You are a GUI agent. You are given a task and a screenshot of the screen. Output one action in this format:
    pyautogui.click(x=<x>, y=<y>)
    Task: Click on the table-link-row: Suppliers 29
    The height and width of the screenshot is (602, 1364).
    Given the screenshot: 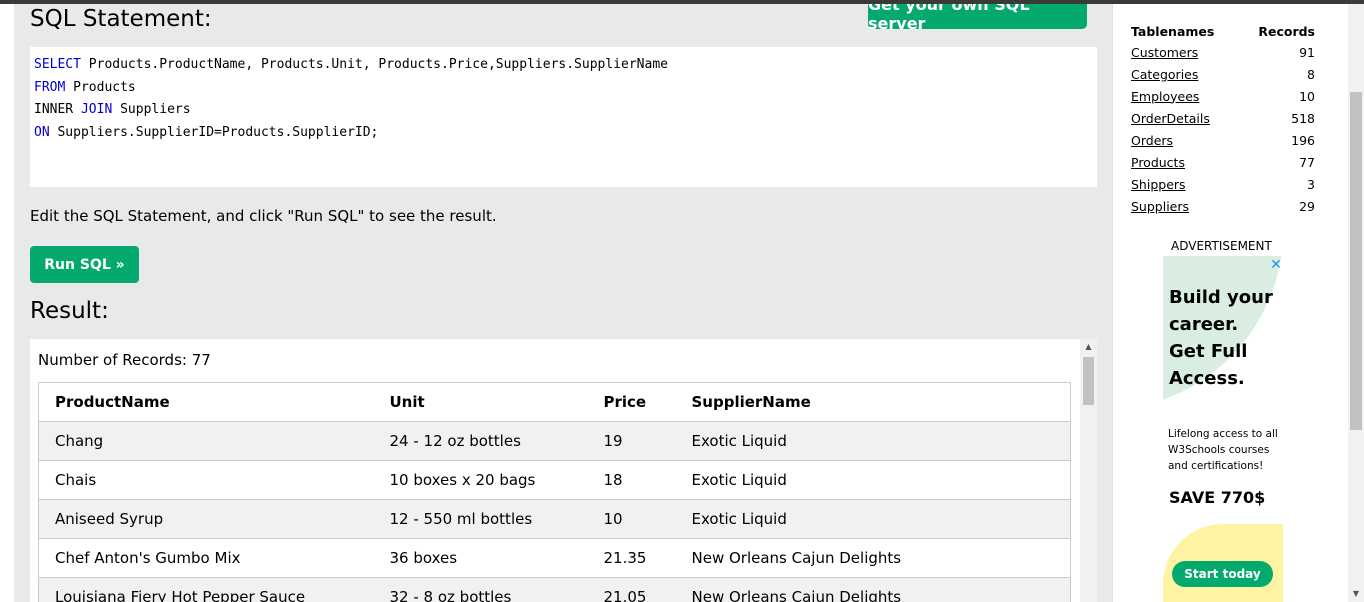 What is the action you would take?
    pyautogui.click(x=1223, y=206)
    